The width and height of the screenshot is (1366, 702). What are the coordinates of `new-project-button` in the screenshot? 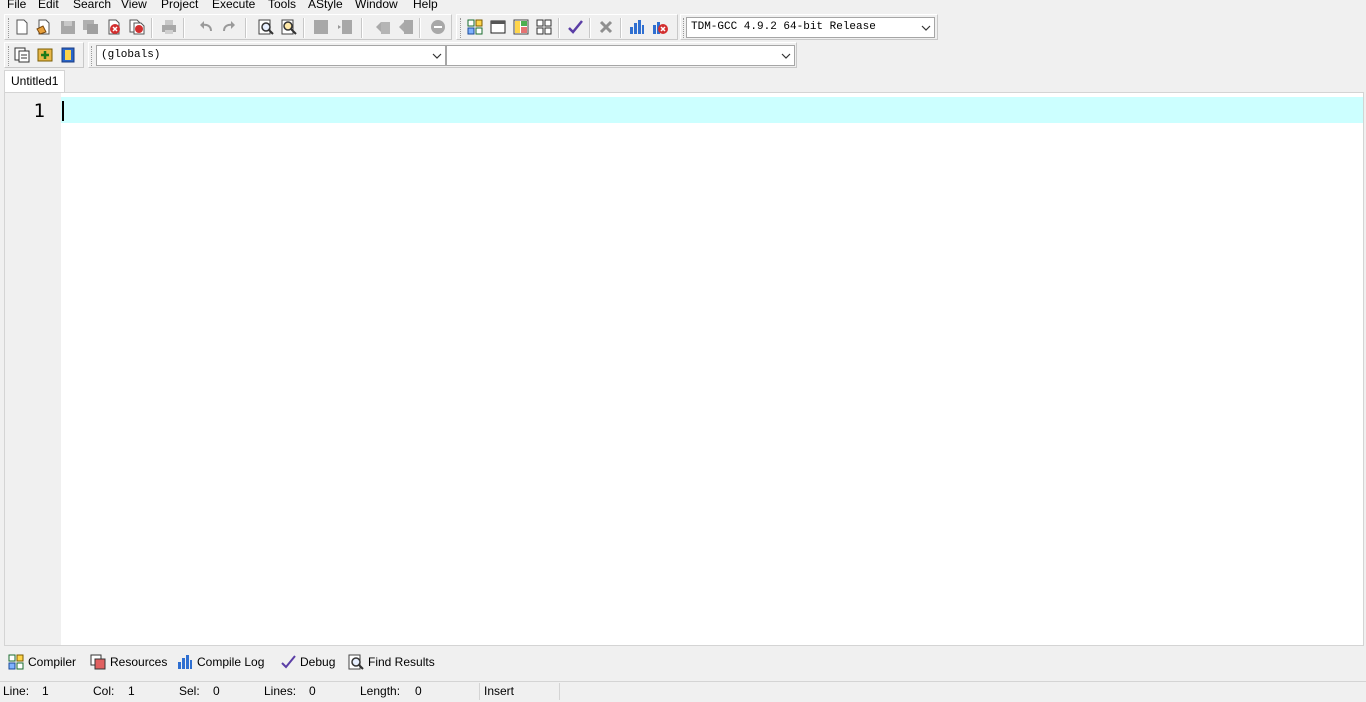 It's located at (475, 27).